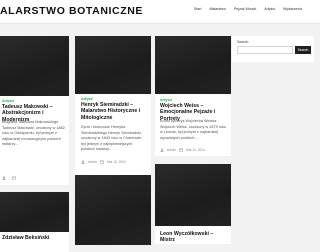 The width and height of the screenshot is (320, 252). What do you see at coordinates (265, 50) in the screenshot?
I see `search-input` at bounding box center [265, 50].